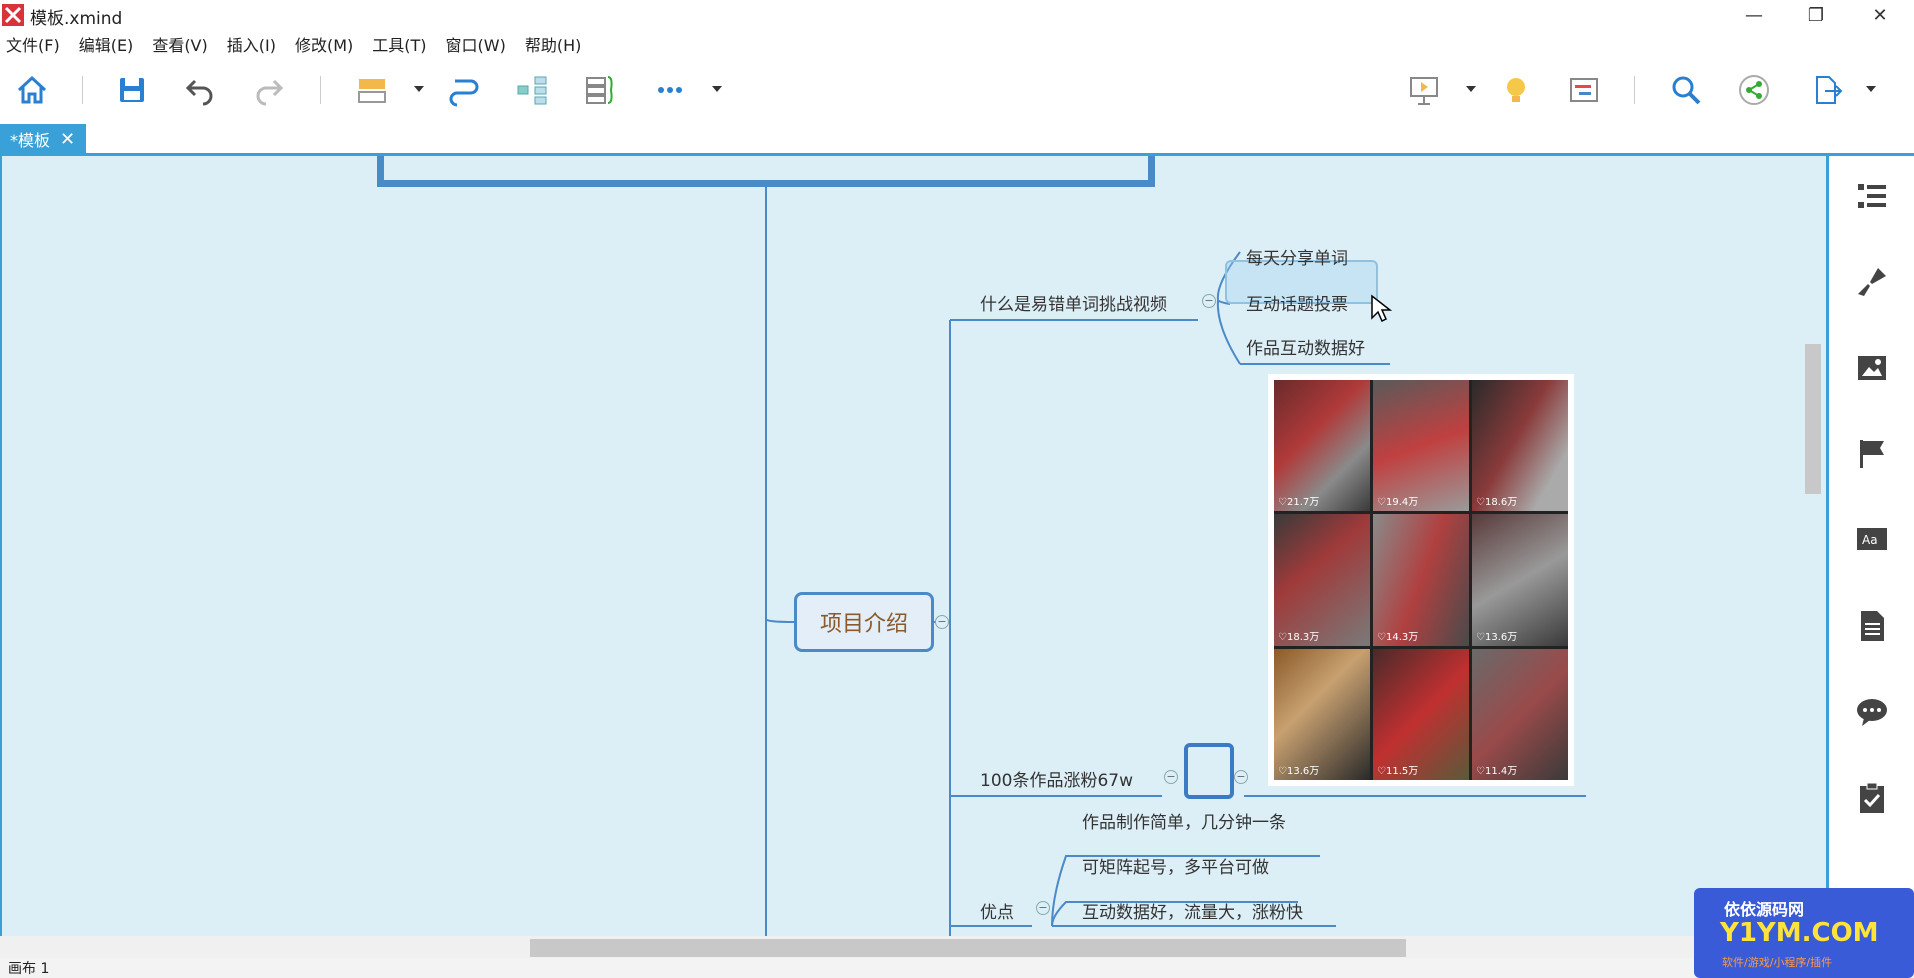 This screenshot has height=978, width=1914. Describe the element at coordinates (106, 44) in the screenshot. I see `menu-edit: 编辑(E)` at that location.